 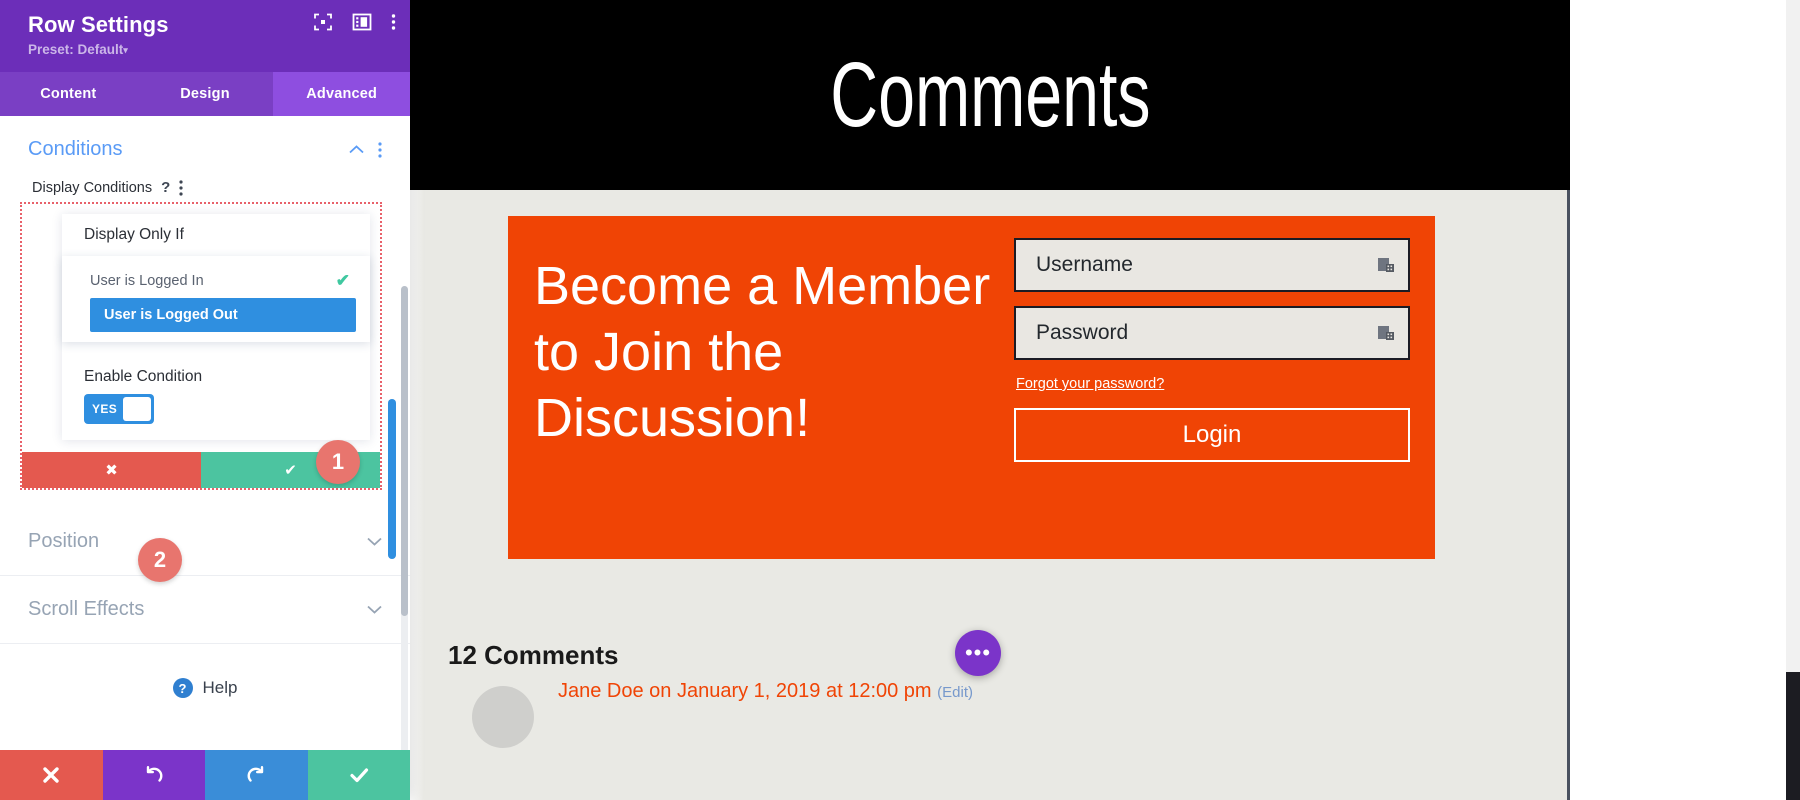 What do you see at coordinates (205, 184) in the screenshot?
I see `display-conditions-label-row: Display Conditions ?` at bounding box center [205, 184].